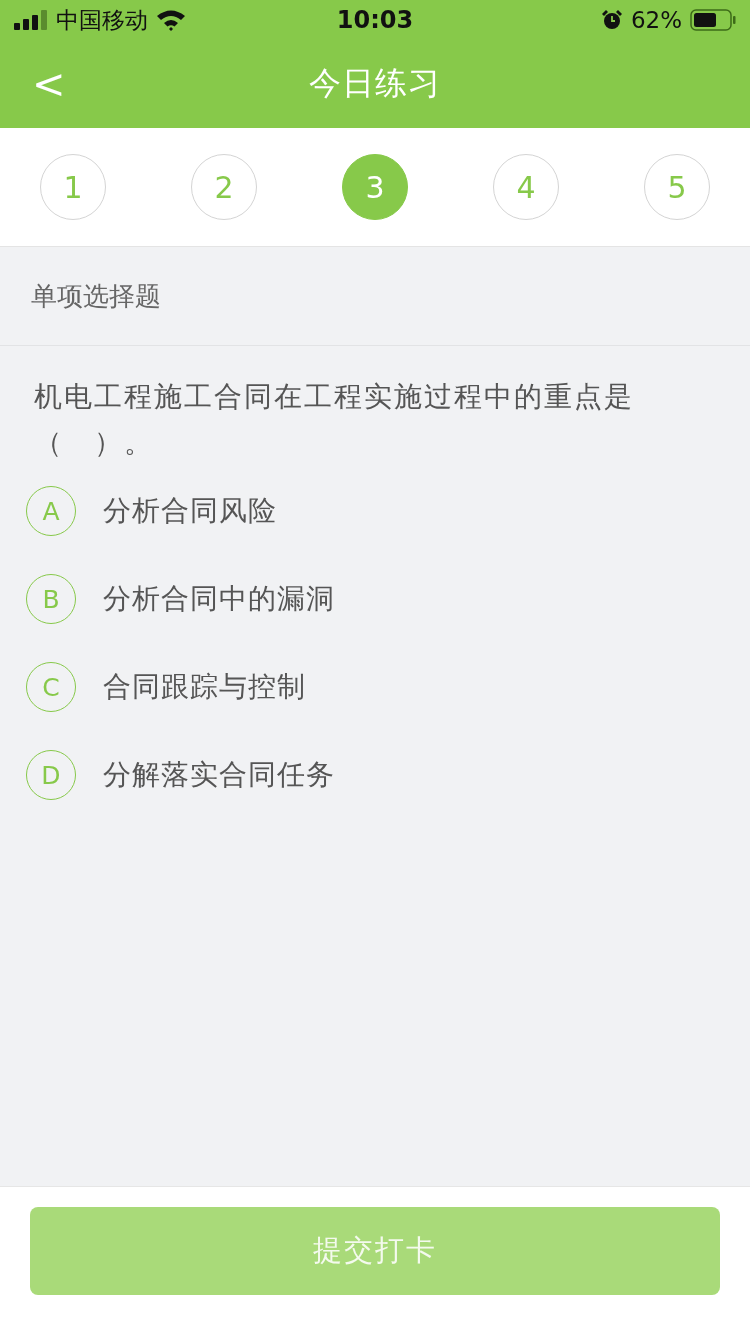  I want to click on question-text: 机电工程施工合同在工程实施过程中的重点是（ ）。, so click(334, 420).